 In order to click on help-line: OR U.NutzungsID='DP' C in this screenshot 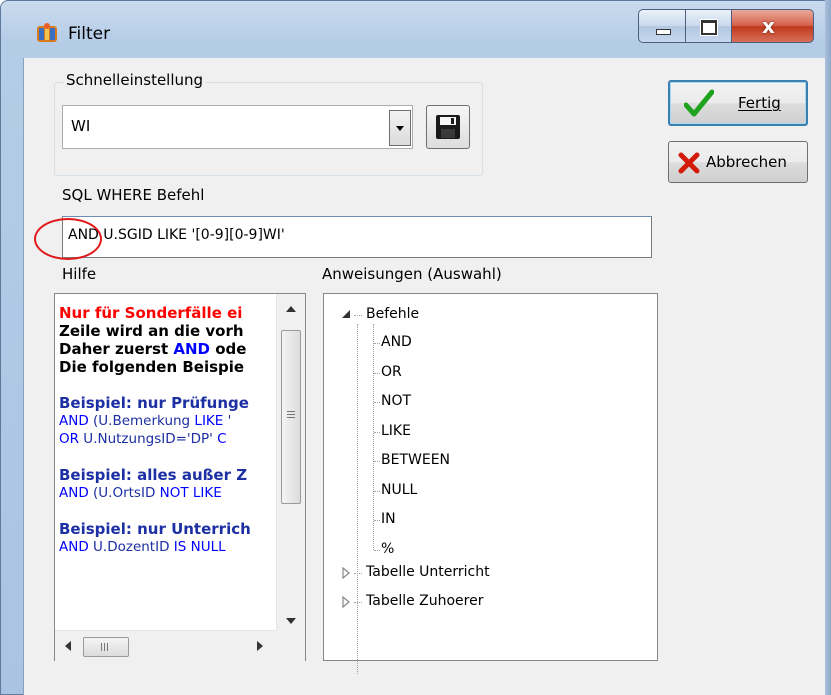, I will do `click(169, 439)`.